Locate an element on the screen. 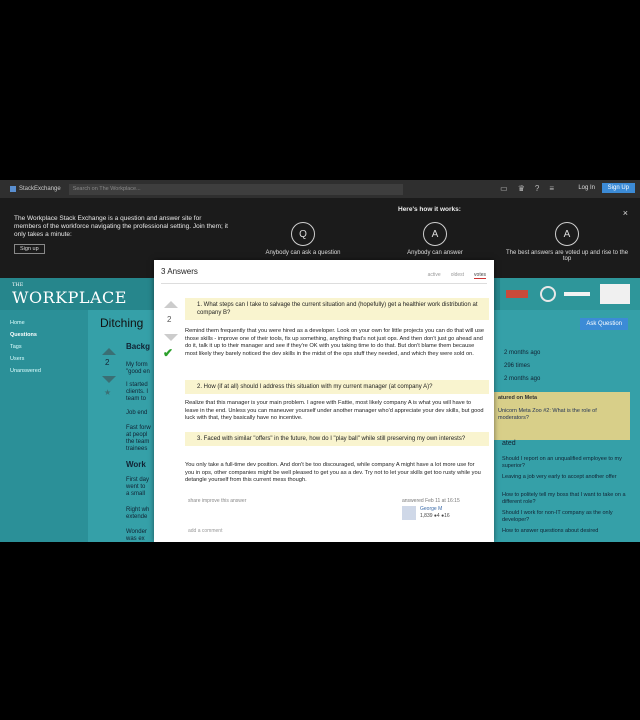  body-line: My form is located at coordinates (137, 365).